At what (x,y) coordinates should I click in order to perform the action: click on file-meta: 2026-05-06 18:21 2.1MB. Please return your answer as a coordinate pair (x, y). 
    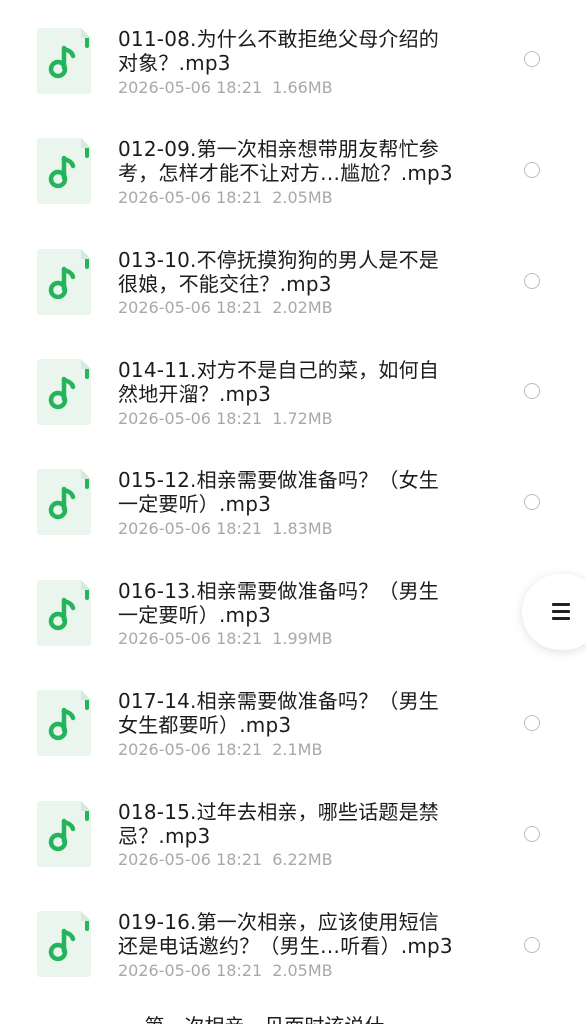
    Looking at the image, I should click on (220, 750).